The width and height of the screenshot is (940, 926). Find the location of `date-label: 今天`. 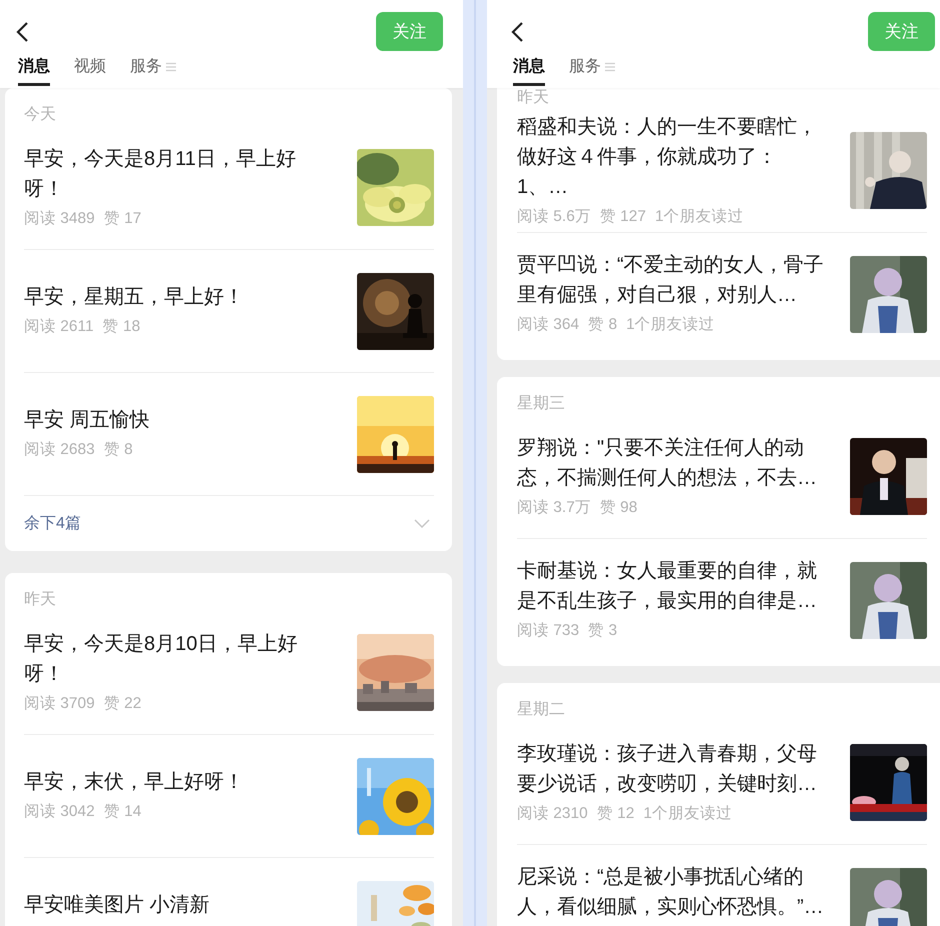

date-label: 今天 is located at coordinates (40, 115).